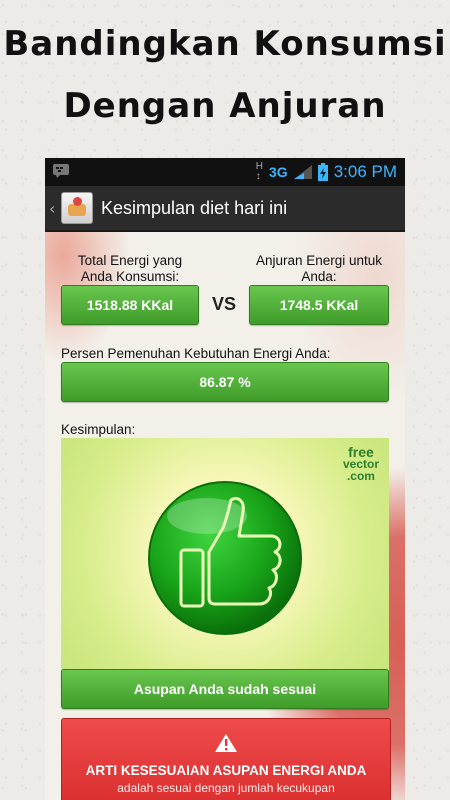  Describe the element at coordinates (225, 106) in the screenshot. I see `promo-title-line2: Dengan Anjuran` at that location.